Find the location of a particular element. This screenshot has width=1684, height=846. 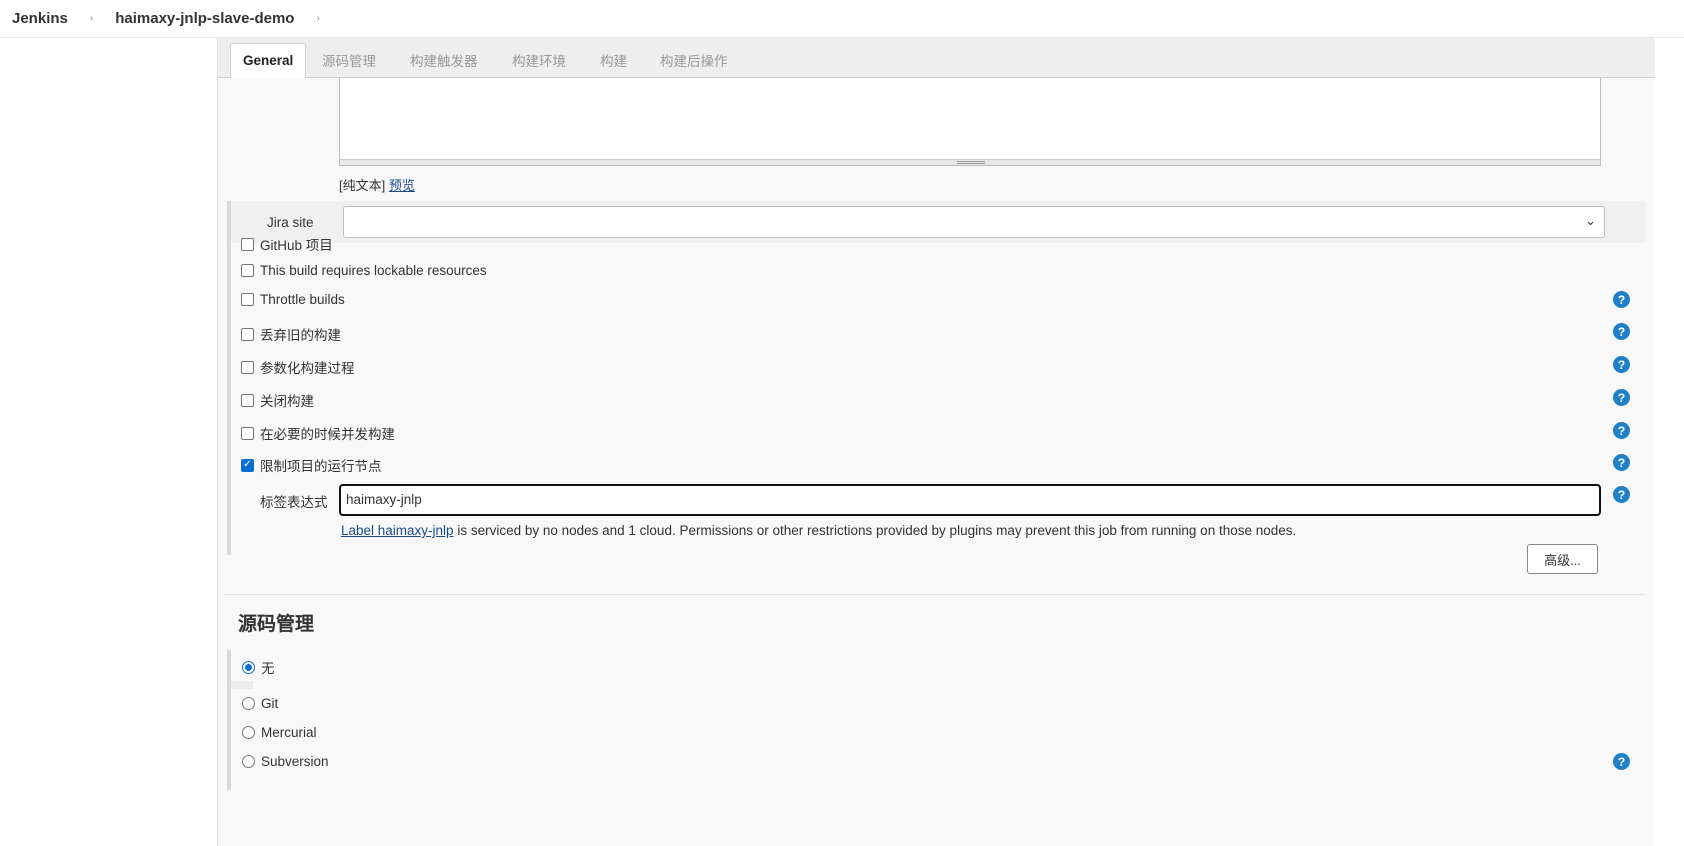

scm-option-none: 无 is located at coordinates (258, 667).